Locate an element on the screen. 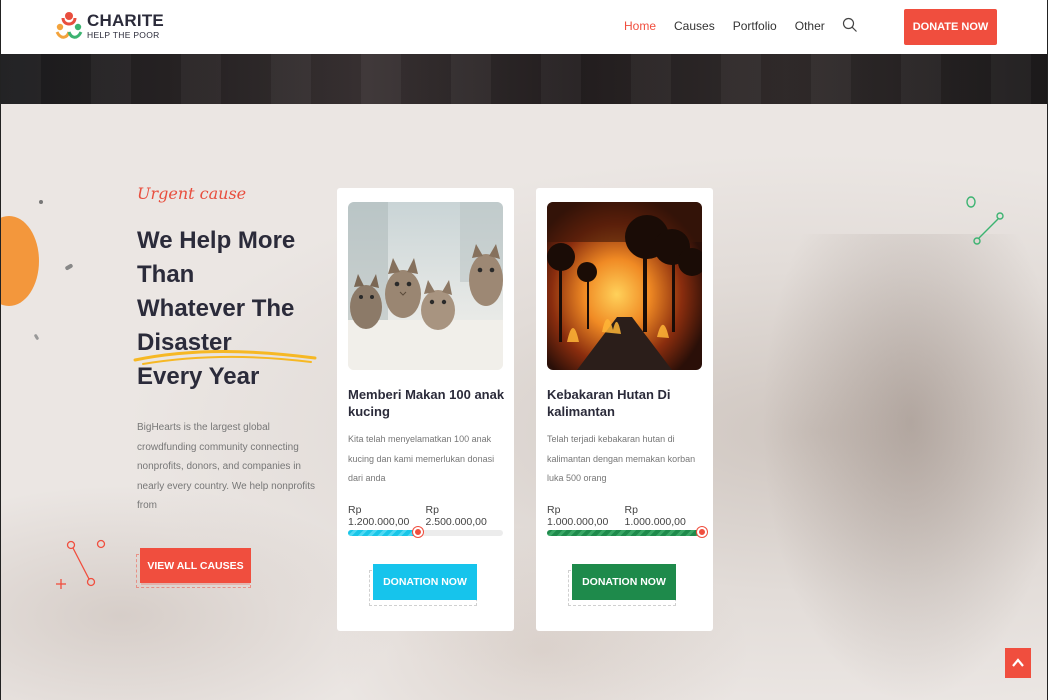  brand-logo: CHARITE HELP THE POOR is located at coordinates (108, 26).